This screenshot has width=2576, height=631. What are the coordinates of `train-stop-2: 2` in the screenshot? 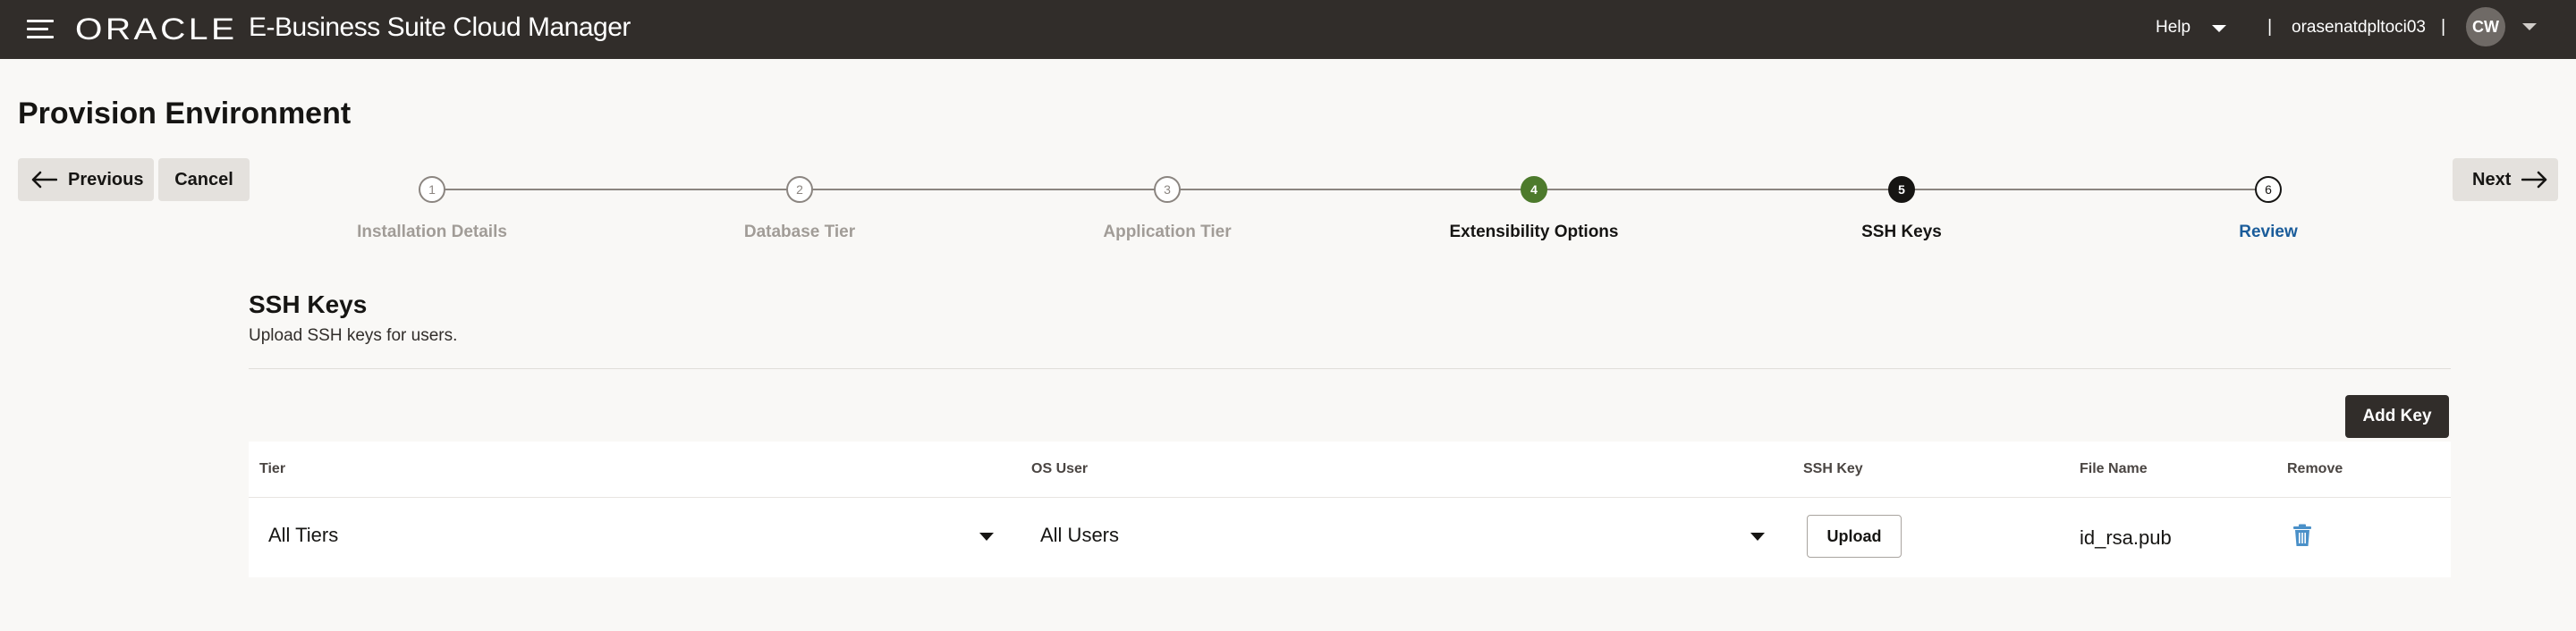 It's located at (799, 189).